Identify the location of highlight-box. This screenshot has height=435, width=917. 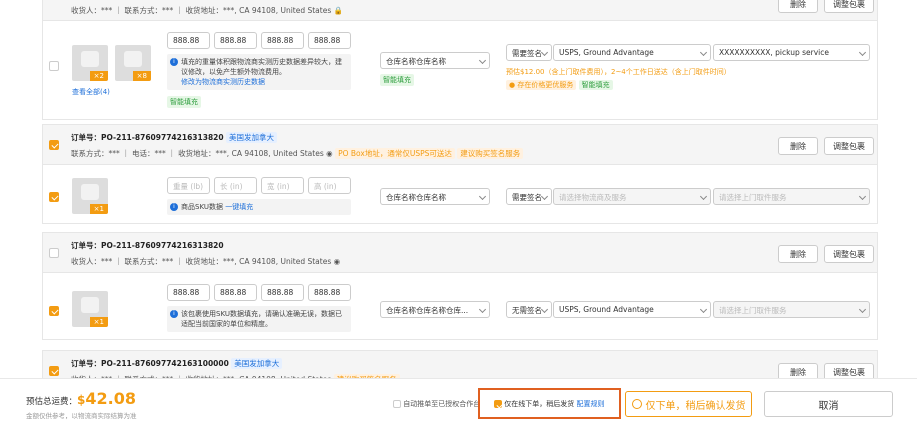
(549, 403).